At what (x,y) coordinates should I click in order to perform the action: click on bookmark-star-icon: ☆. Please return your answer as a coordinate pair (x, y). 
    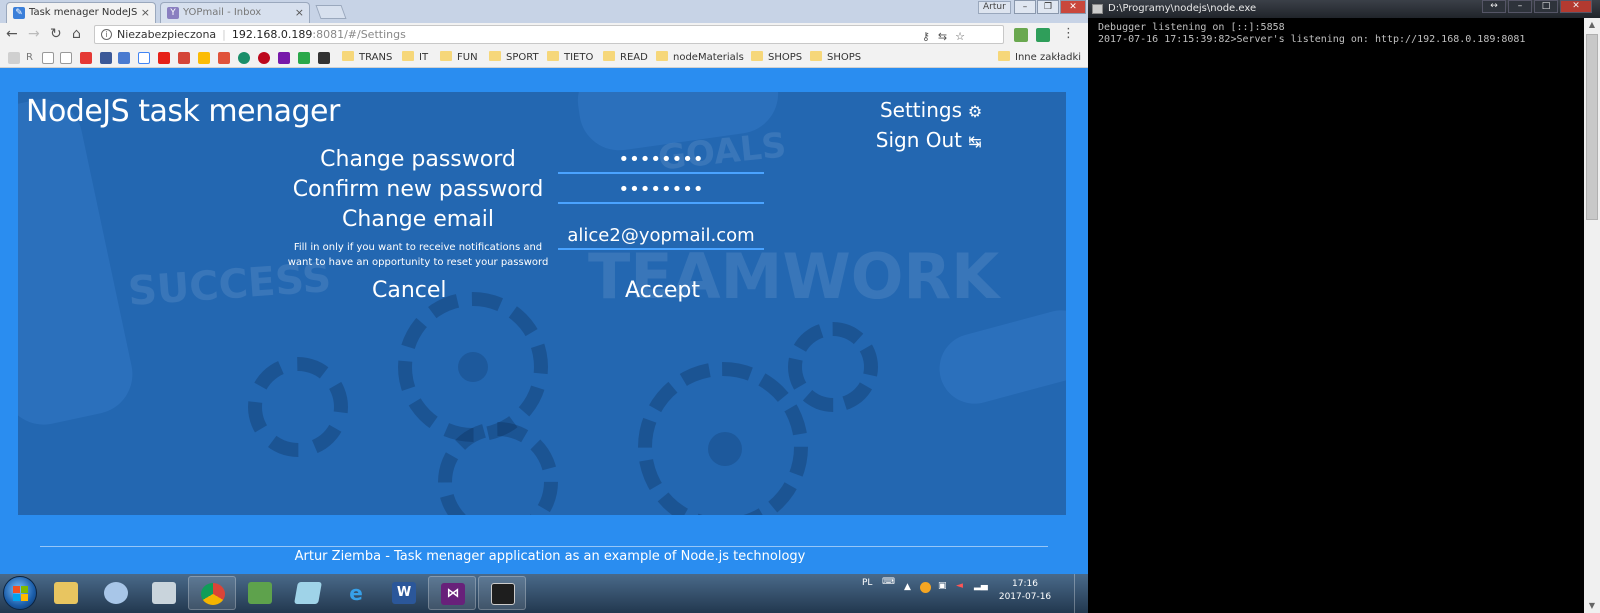
    Looking at the image, I should click on (964, 36).